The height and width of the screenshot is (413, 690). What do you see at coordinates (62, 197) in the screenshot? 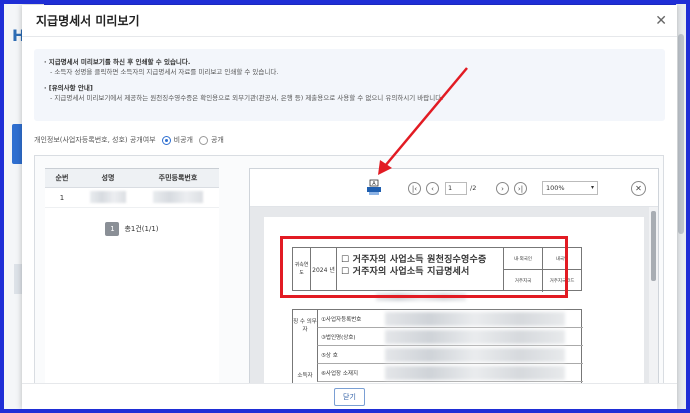
I see `row-no: 1` at bounding box center [62, 197].